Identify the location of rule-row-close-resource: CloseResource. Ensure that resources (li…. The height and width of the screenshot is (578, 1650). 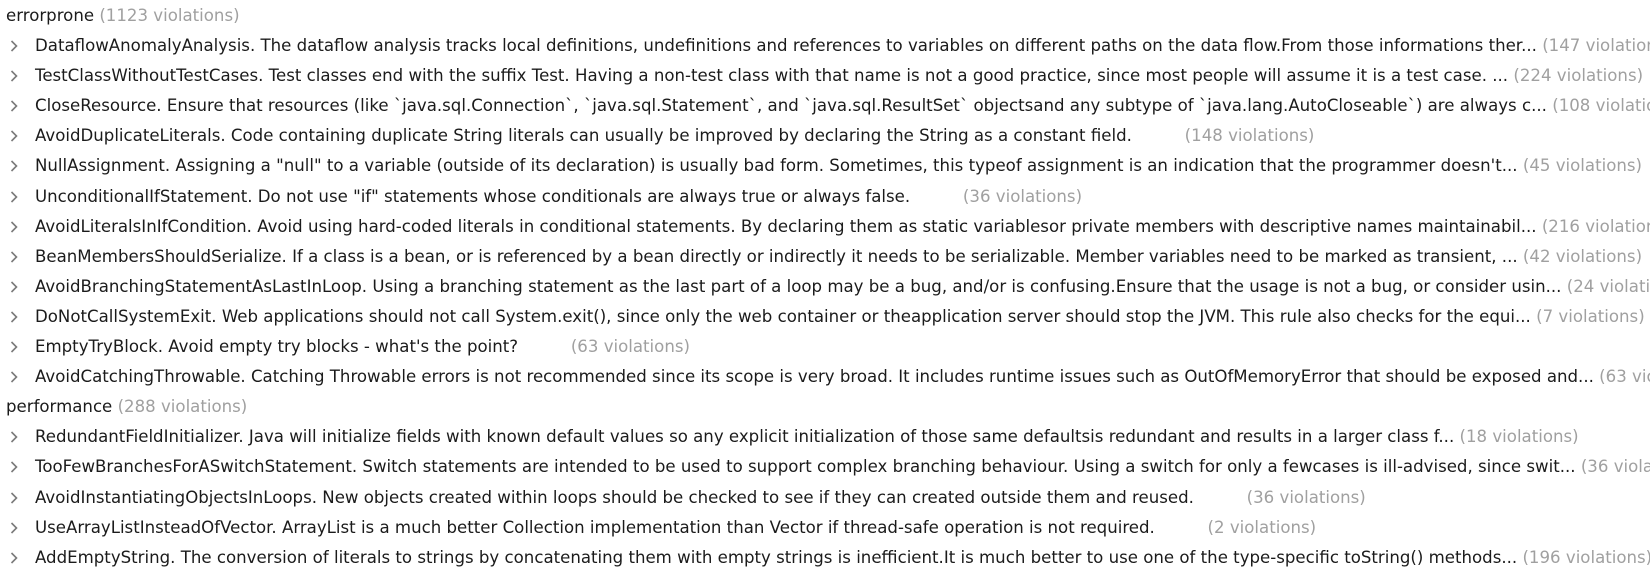
(825, 106).